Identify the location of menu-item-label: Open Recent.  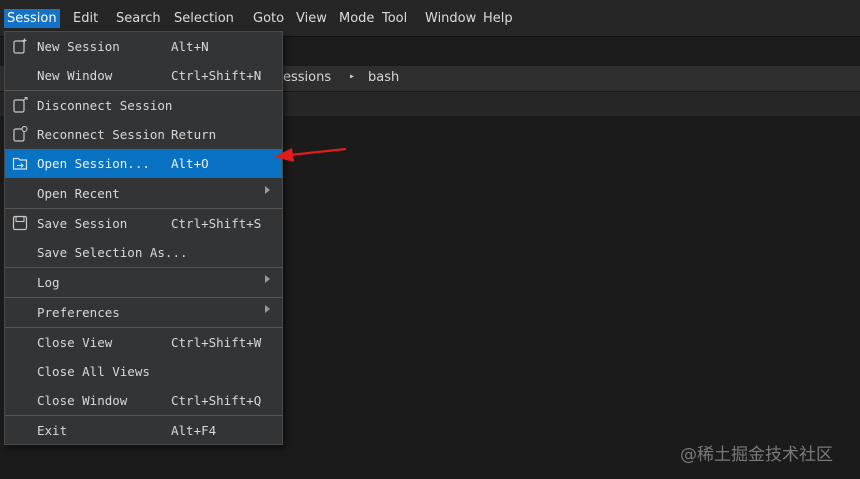
(78, 193).